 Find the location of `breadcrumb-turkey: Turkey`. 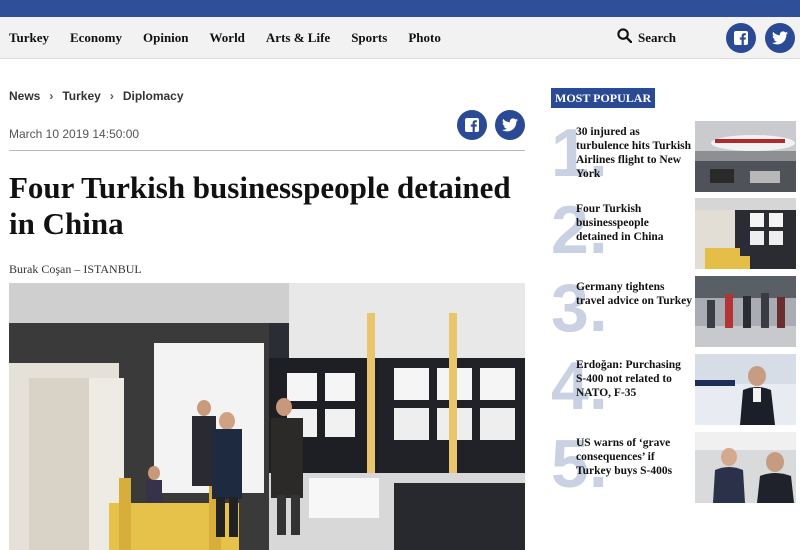

breadcrumb-turkey: Turkey is located at coordinates (81, 96).